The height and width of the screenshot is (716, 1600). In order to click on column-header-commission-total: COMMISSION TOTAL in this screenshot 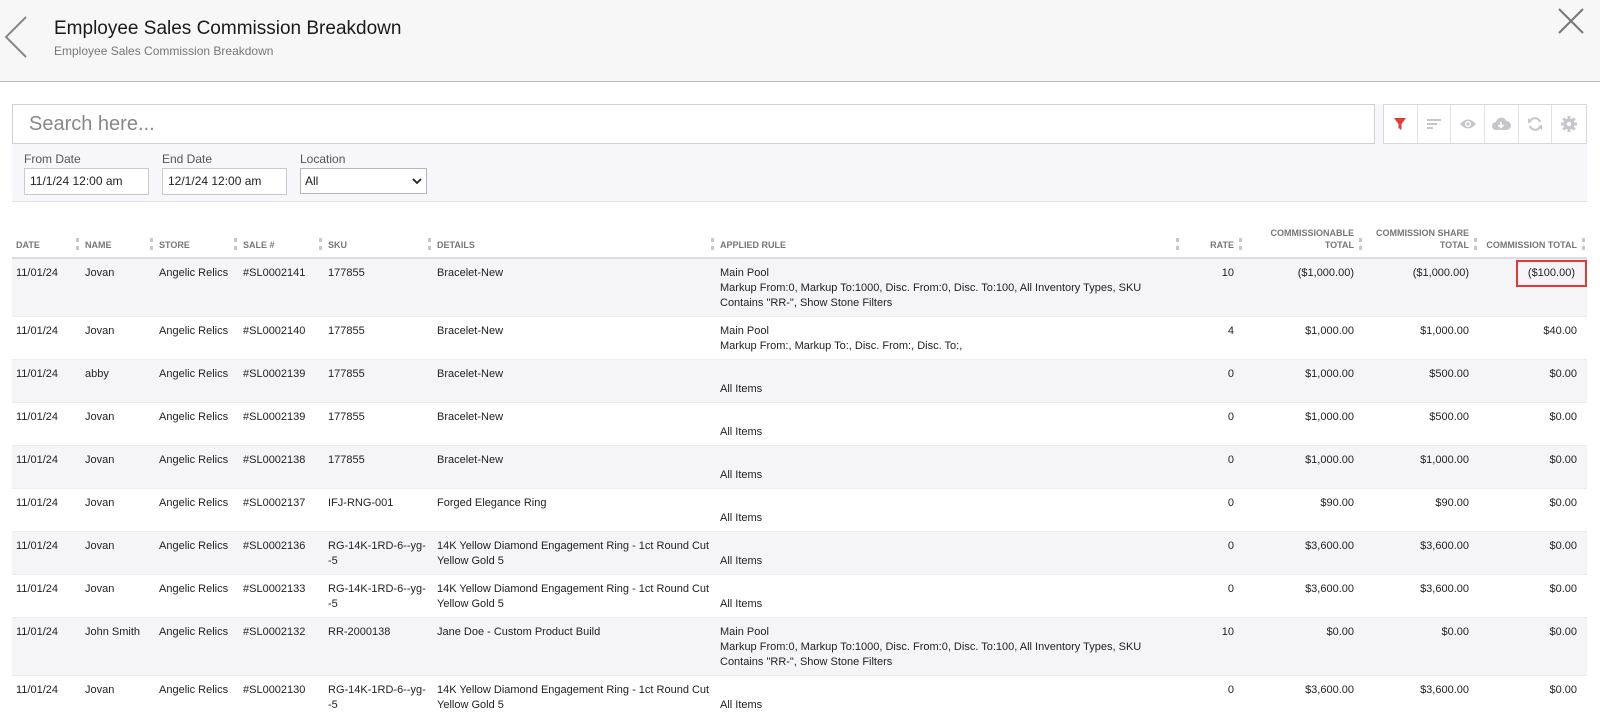, I will do `click(1533, 239)`.